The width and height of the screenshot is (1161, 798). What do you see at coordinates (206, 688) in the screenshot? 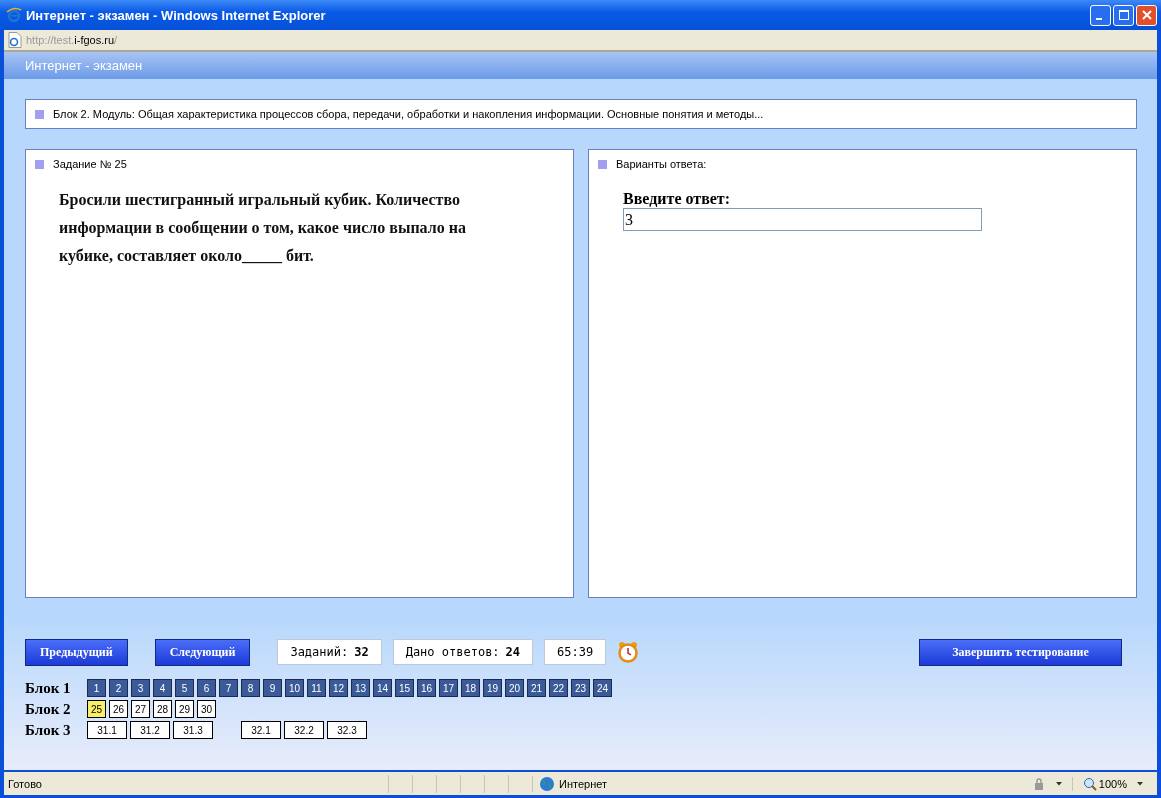
I see `question-number-button: 6` at bounding box center [206, 688].